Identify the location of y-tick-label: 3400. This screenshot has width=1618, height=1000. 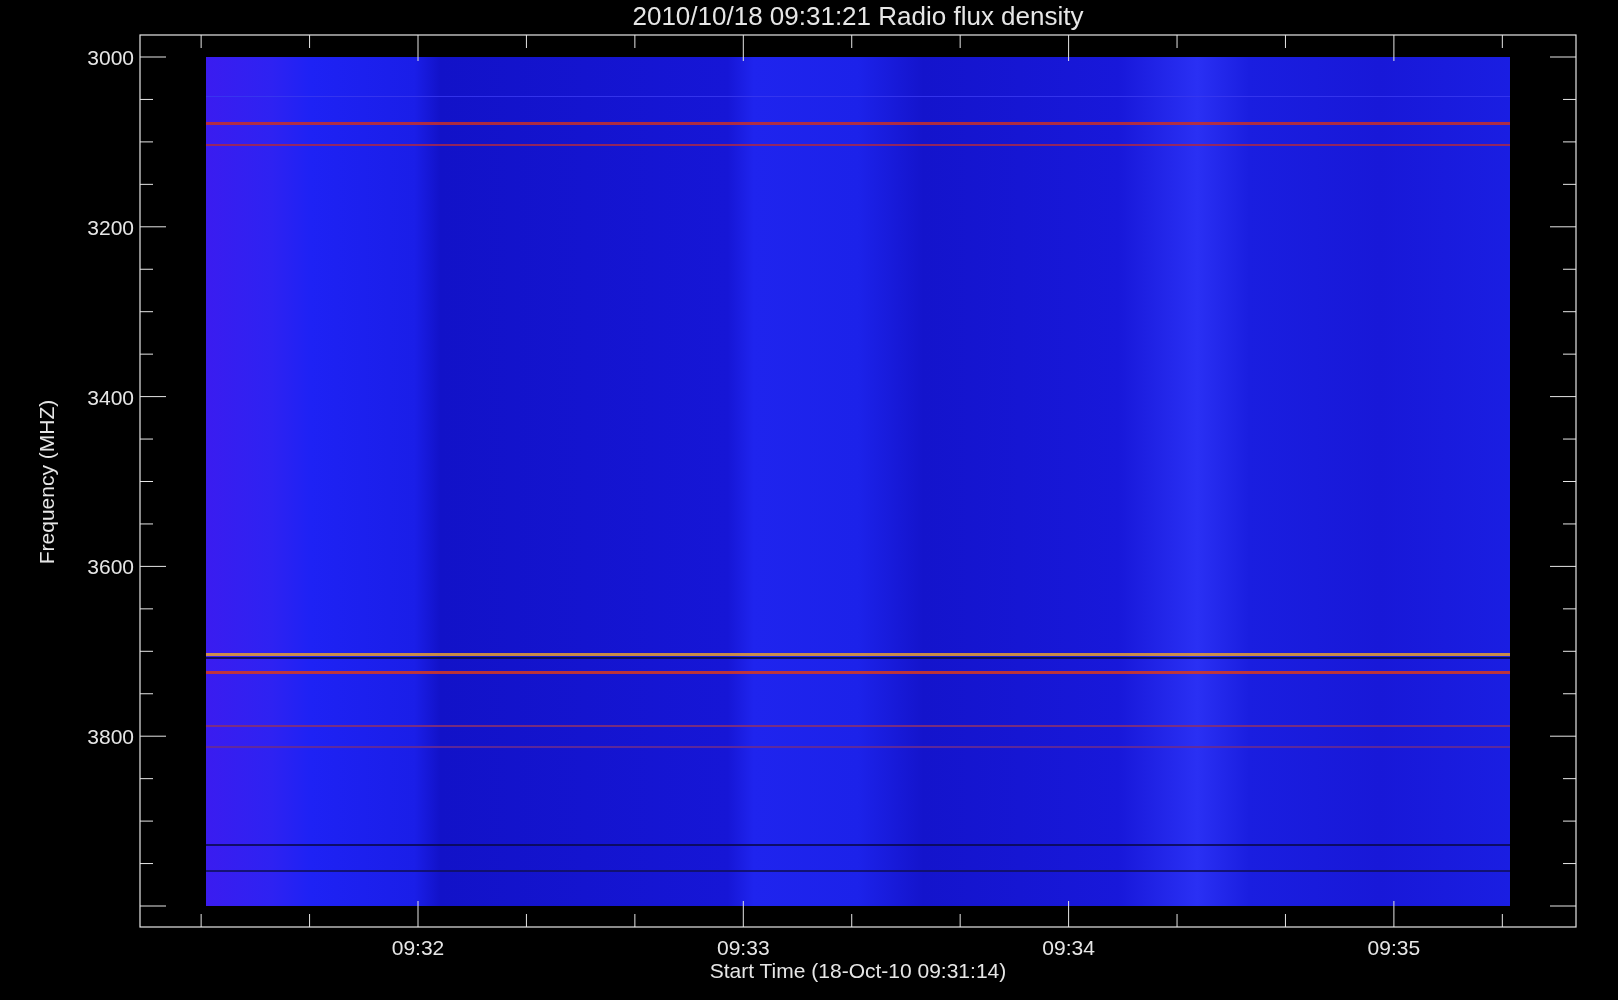
(110, 397).